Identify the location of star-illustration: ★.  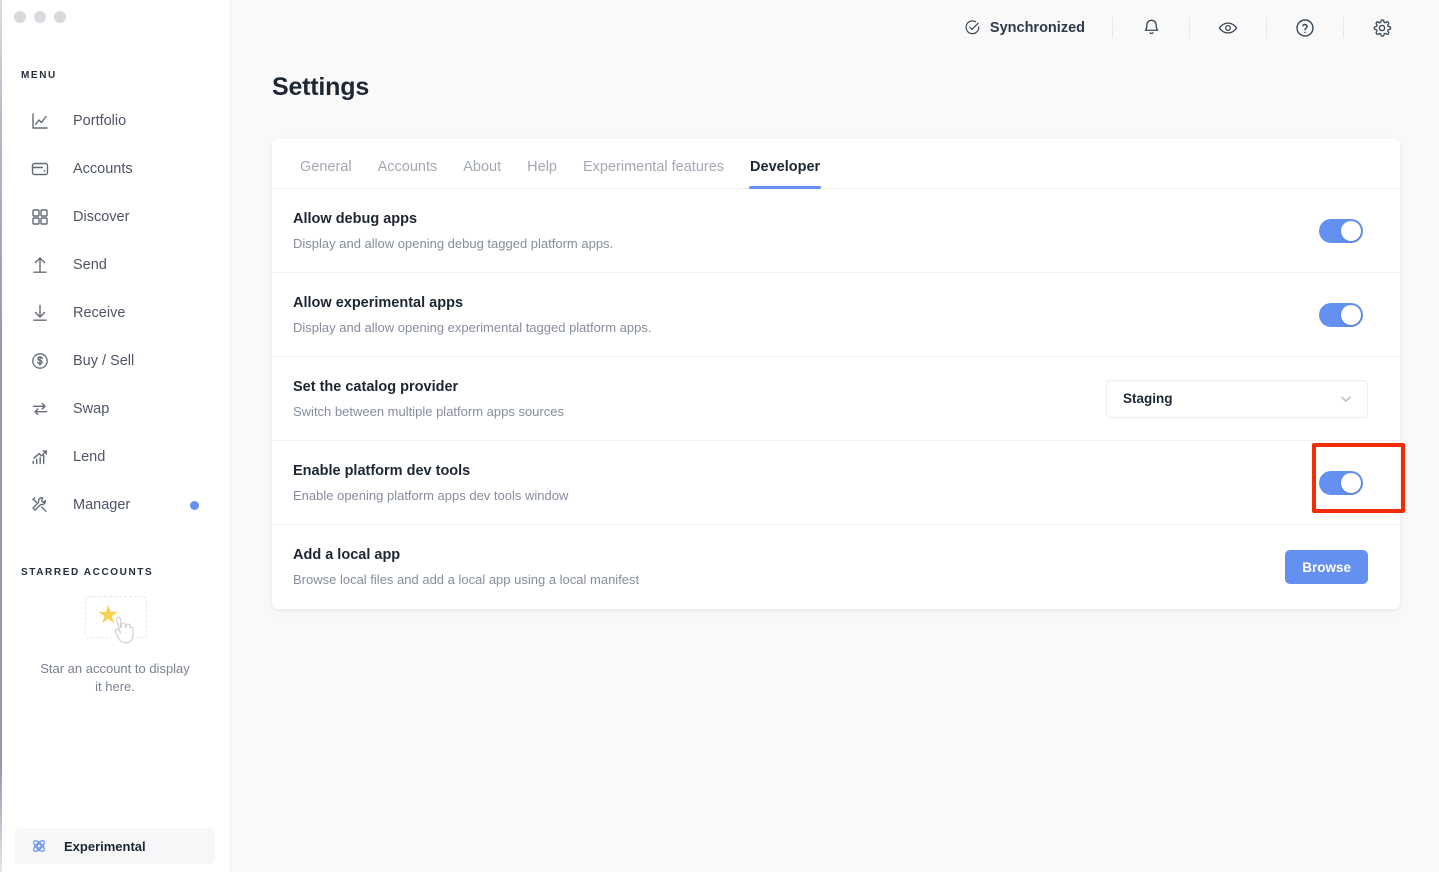
(115, 622).